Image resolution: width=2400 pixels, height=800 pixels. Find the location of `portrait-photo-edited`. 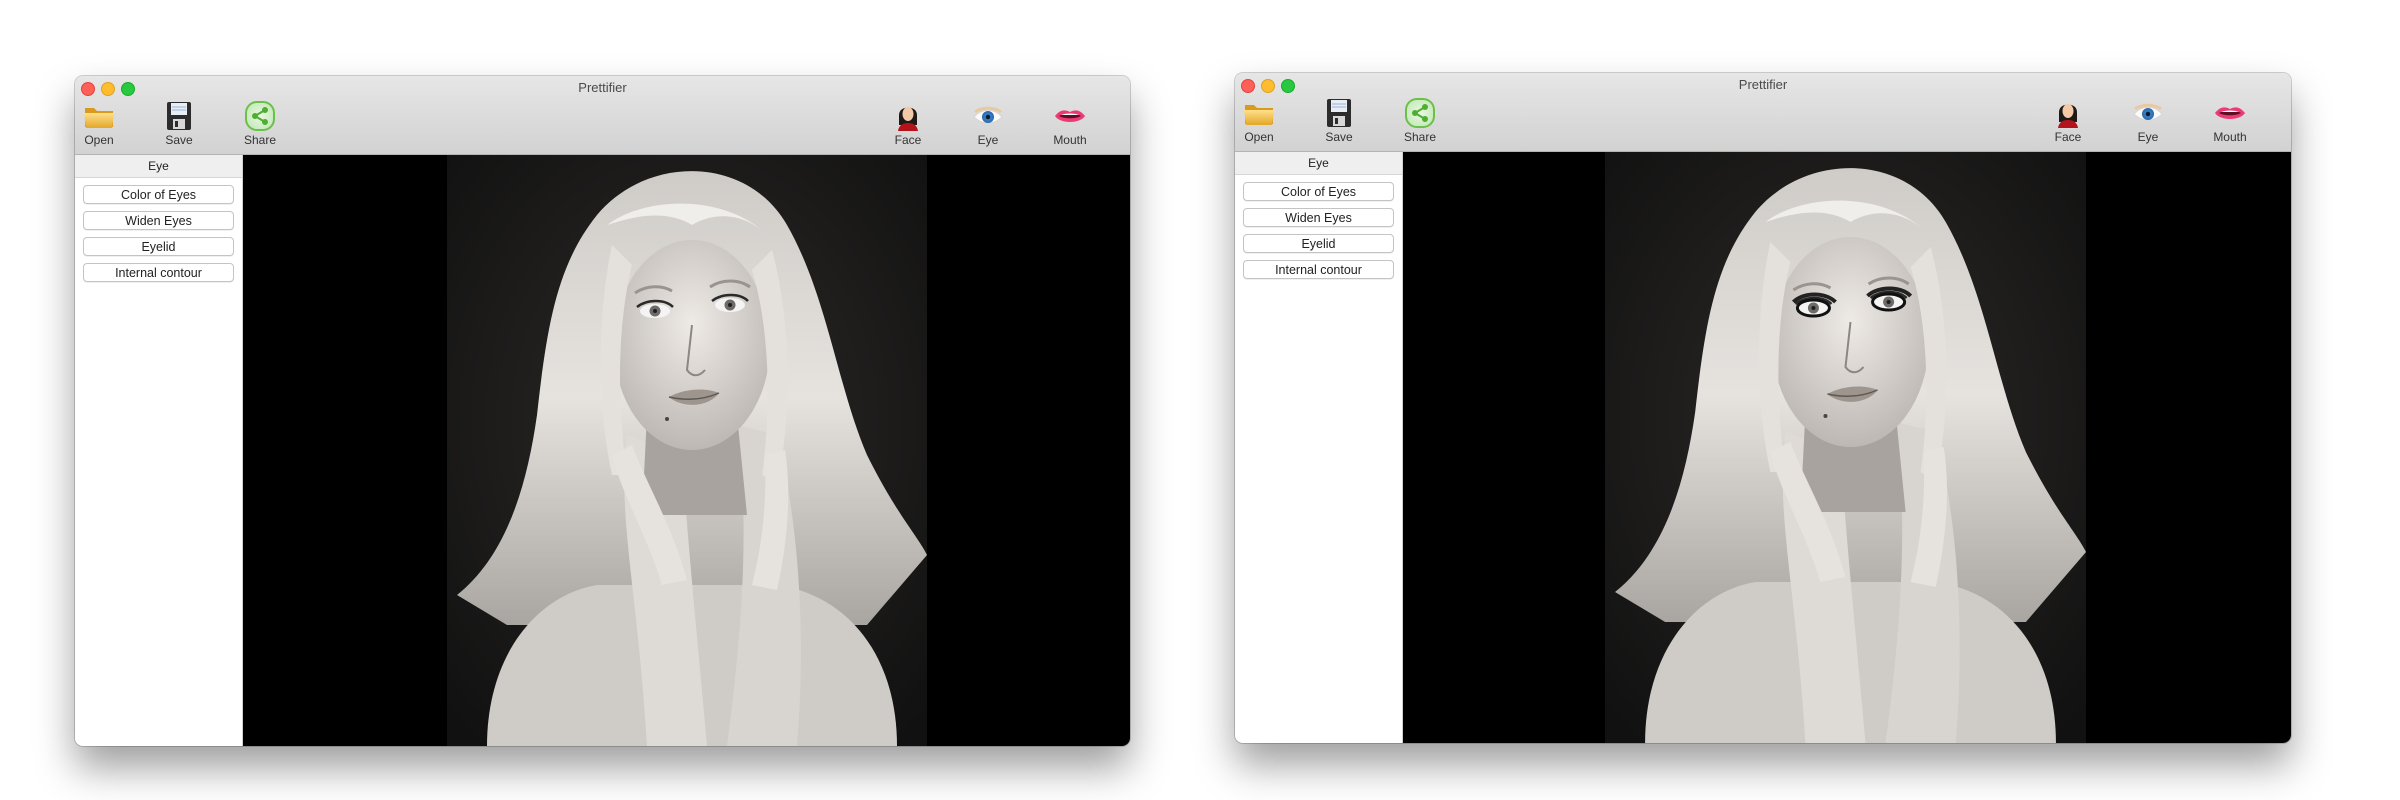

portrait-photo-edited is located at coordinates (1845, 447).